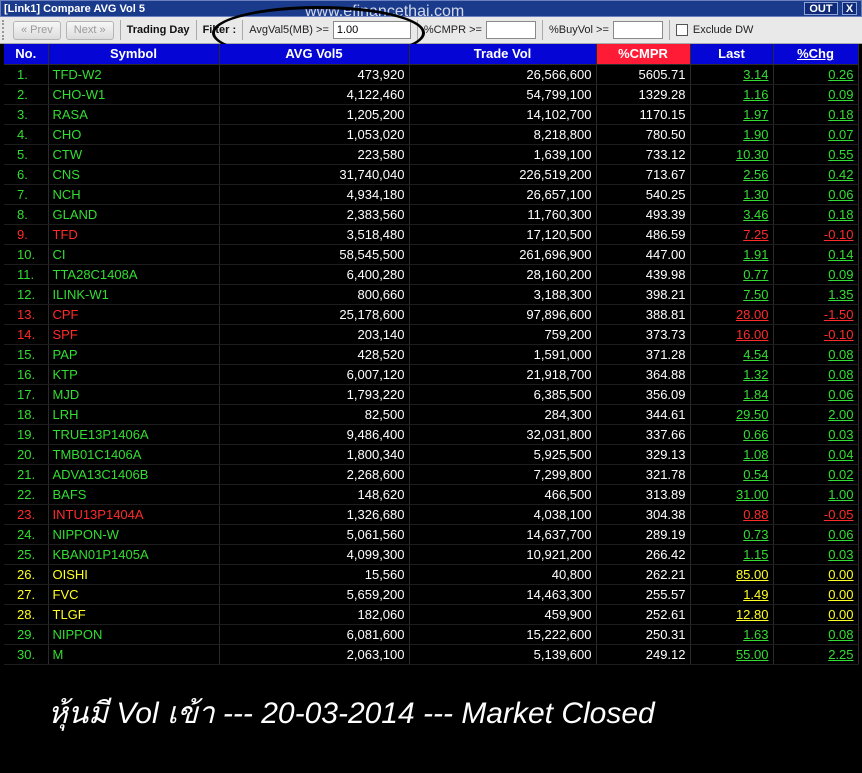 Image resolution: width=862 pixels, height=773 pixels. Describe the element at coordinates (371, 30) in the screenshot. I see `avgval5-input: 1.00` at that location.